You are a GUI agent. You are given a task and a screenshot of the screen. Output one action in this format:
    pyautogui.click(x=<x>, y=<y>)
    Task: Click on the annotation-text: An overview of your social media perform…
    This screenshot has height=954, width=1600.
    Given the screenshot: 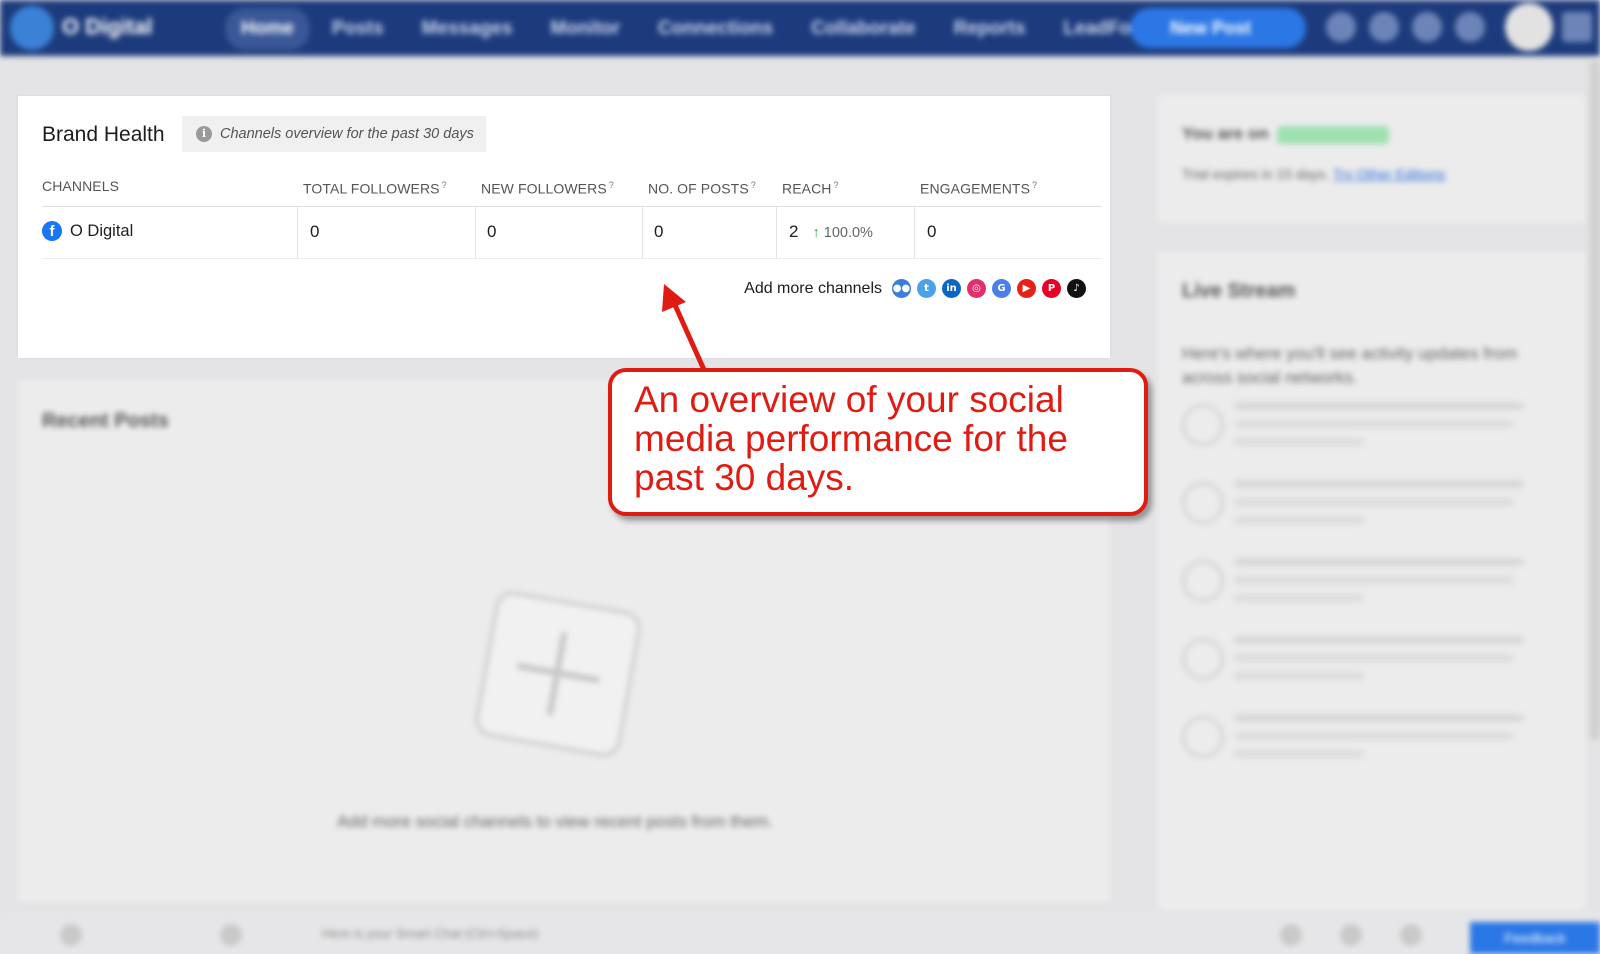 What is the action you would take?
    pyautogui.click(x=851, y=438)
    